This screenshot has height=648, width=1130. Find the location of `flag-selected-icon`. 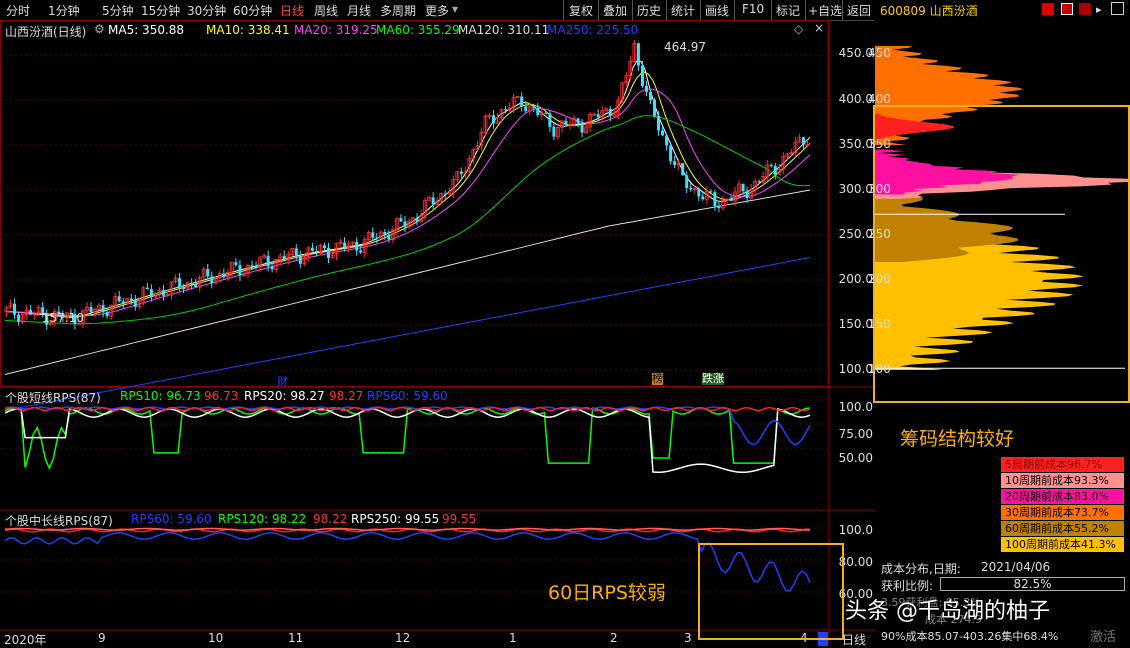

flag-selected-icon is located at coordinates (1067, 9).